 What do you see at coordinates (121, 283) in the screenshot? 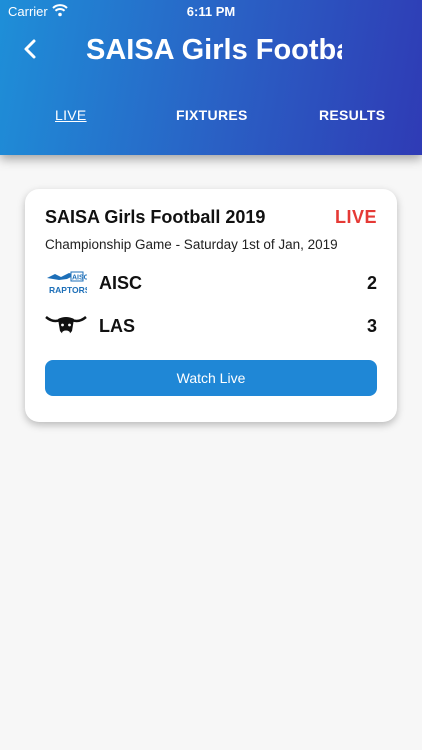
I see `team-name: AISC` at bounding box center [121, 283].